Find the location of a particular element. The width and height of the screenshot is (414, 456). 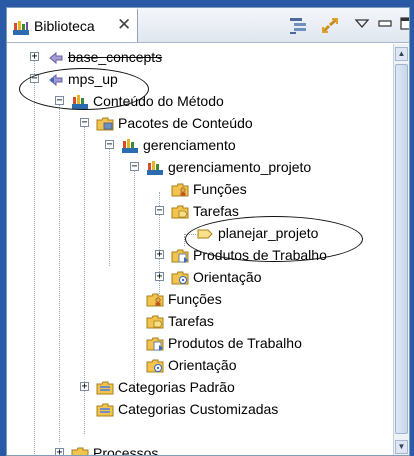

tree-item-pacotes-conteudo: − Pacotes de Conteúdo is located at coordinates (201, 124).